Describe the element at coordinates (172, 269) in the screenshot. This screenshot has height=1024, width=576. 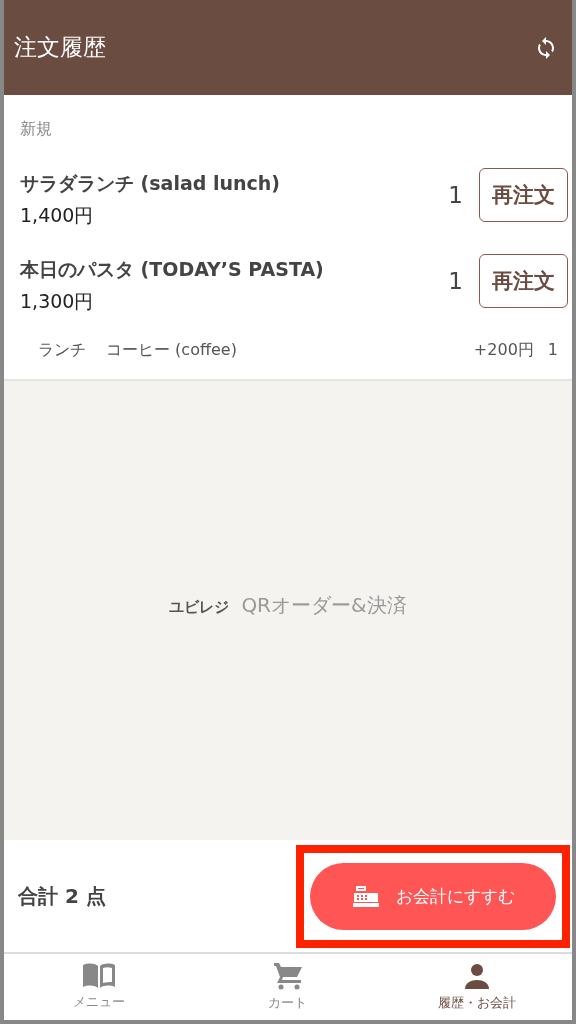
I see `item-name: 本日のパスタ (TODAY’S PASTA)` at that location.